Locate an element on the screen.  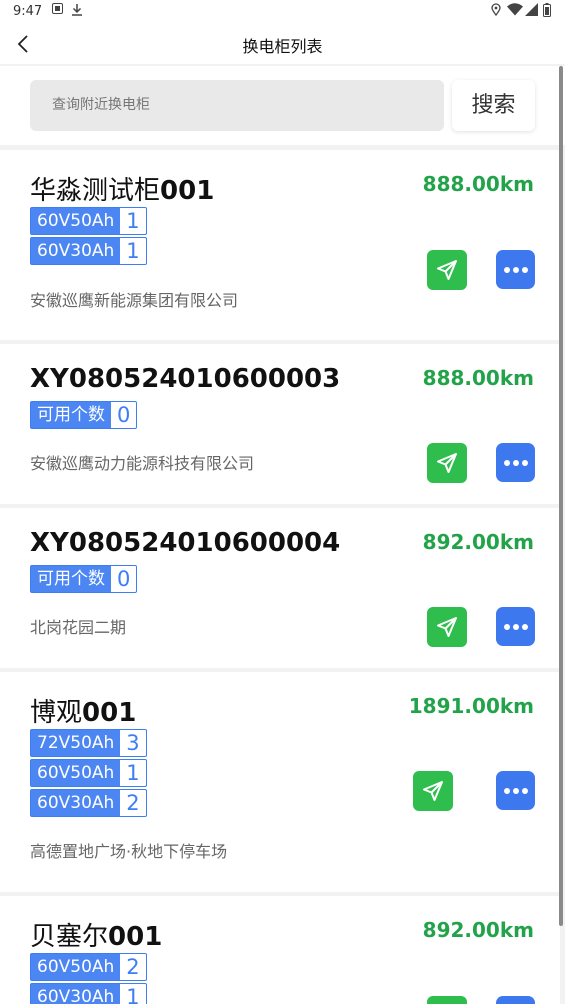
page-title: 换电柜列表 is located at coordinates (282, 46).